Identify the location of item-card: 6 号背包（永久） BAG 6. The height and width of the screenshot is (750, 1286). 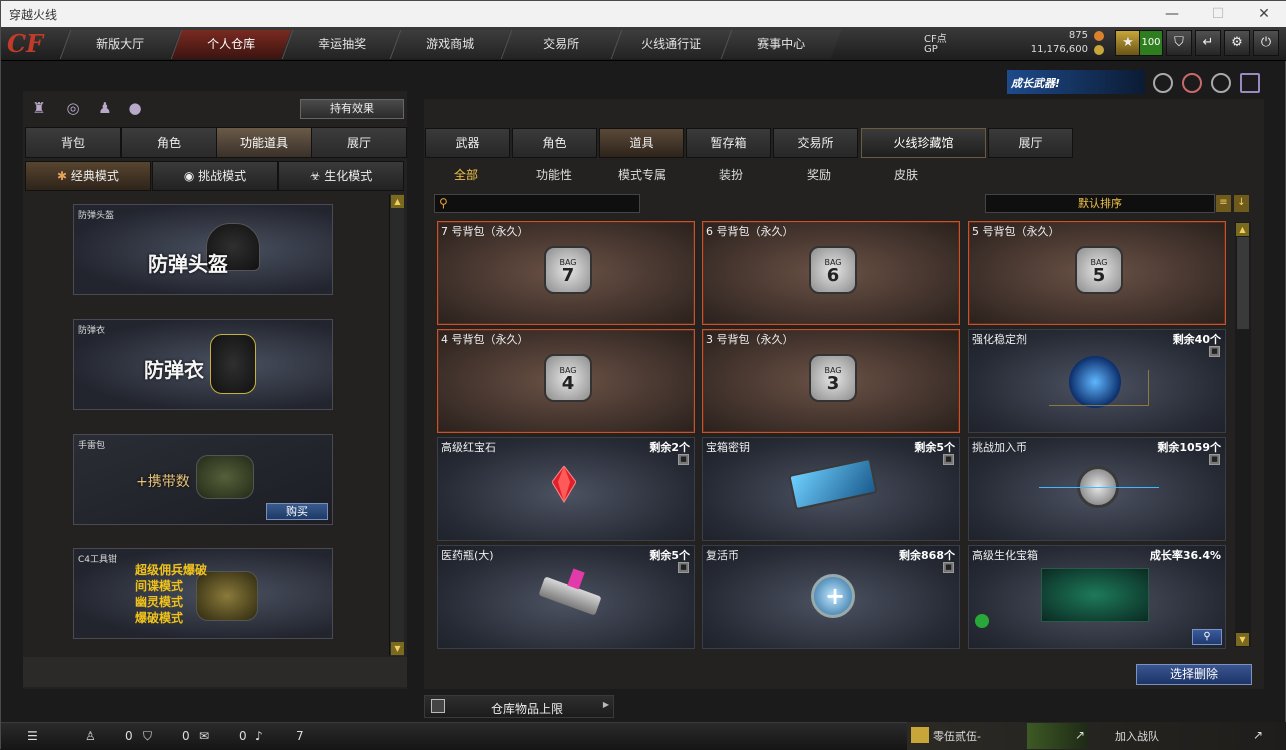
(831, 273).